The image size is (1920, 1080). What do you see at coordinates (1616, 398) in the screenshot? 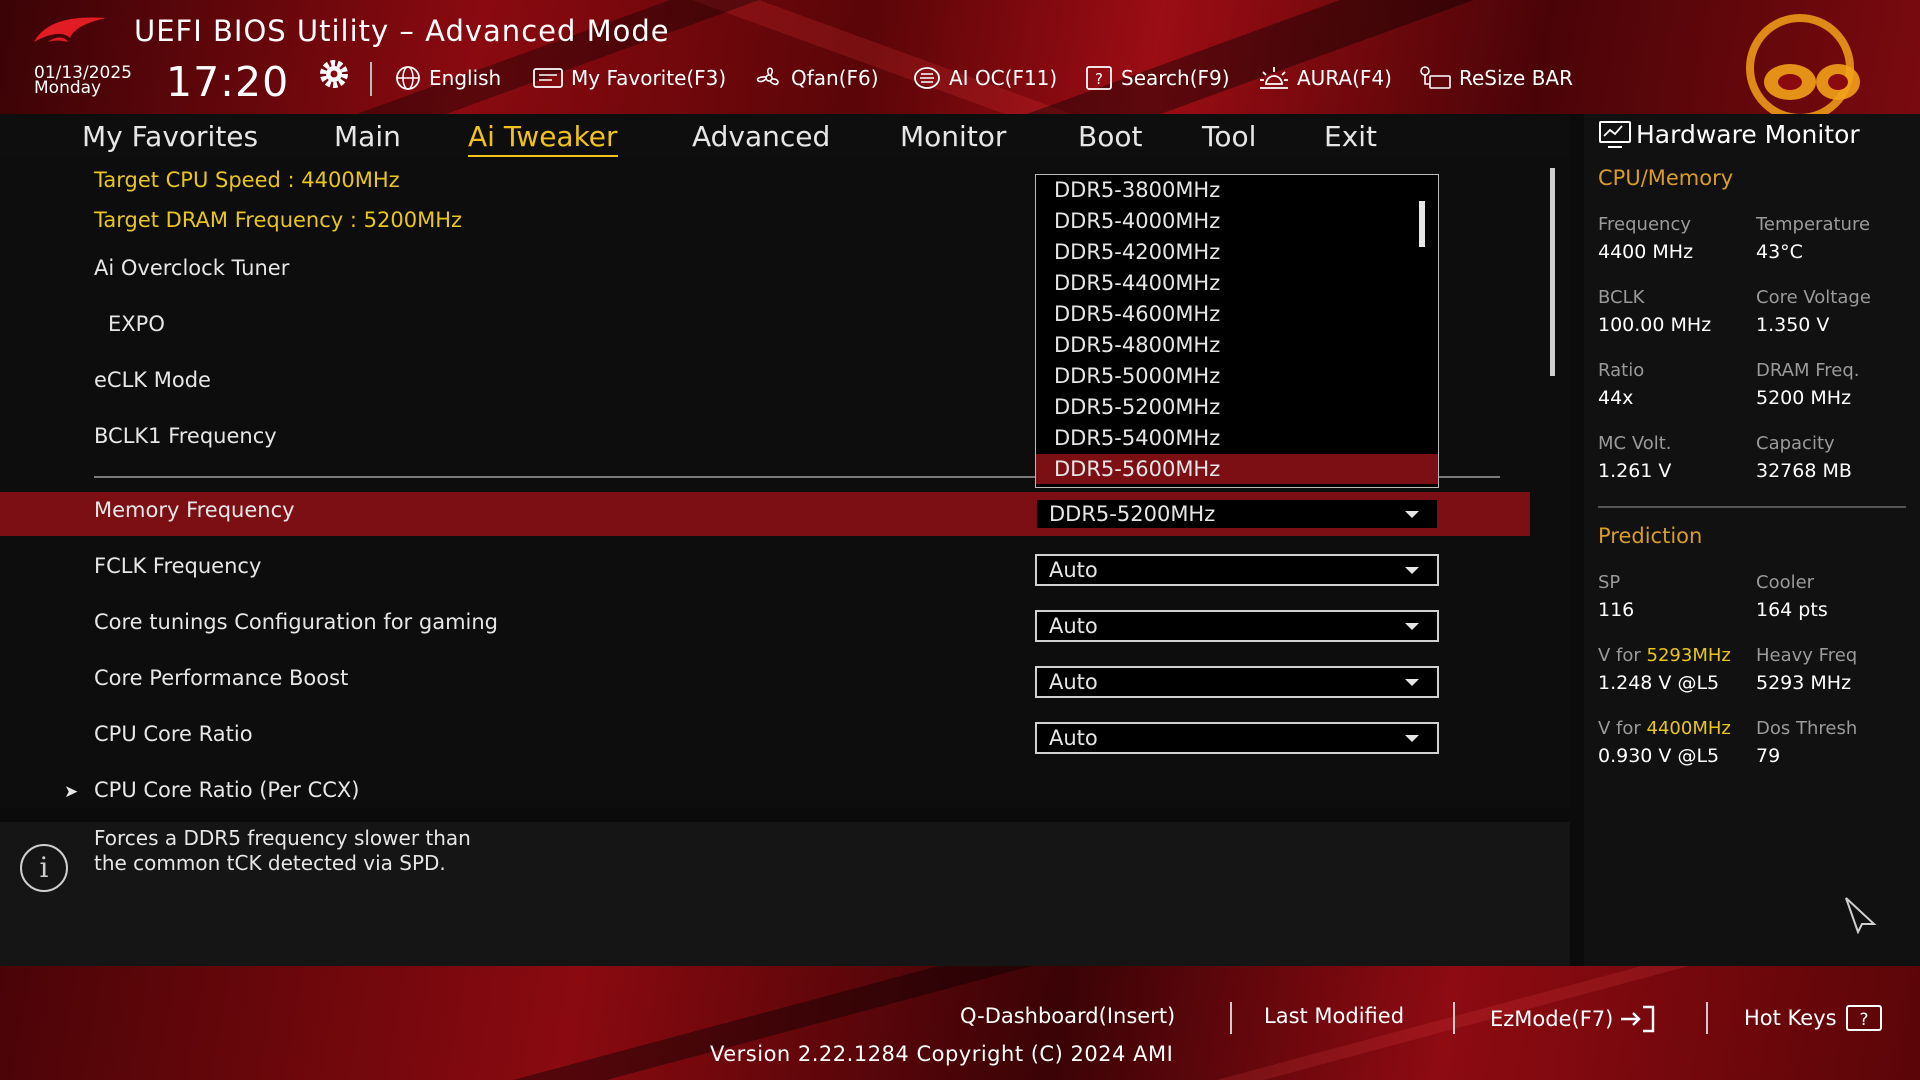
I see `hw-value-ratio: 44x` at bounding box center [1616, 398].